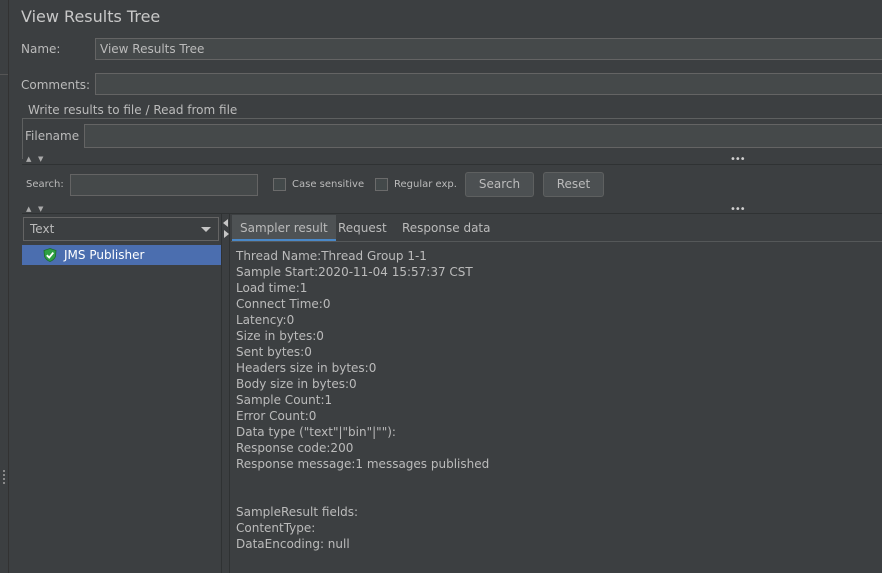 Image resolution: width=882 pixels, height=573 pixels. Describe the element at coordinates (41, 49) in the screenshot. I see `name-label: Name:` at that location.